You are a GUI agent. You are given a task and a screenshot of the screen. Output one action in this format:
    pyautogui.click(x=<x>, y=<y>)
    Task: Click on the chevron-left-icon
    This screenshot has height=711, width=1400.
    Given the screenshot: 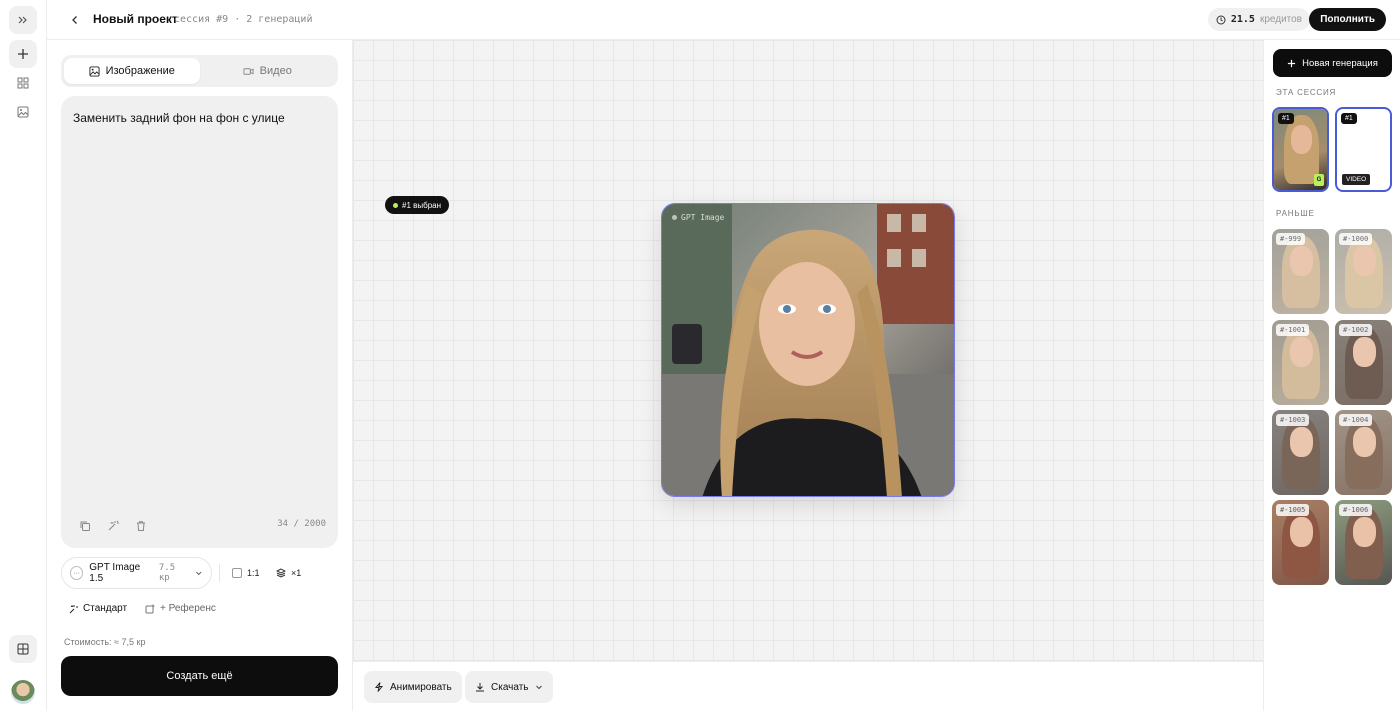 What is the action you would take?
    pyautogui.click(x=74, y=20)
    